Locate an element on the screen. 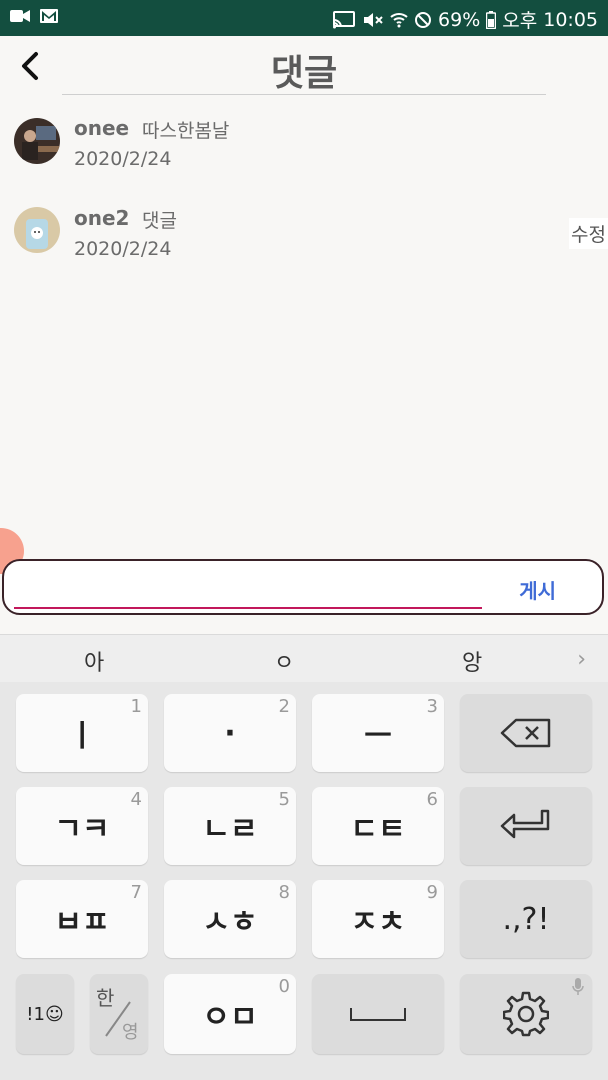  enter-key is located at coordinates (526, 826).